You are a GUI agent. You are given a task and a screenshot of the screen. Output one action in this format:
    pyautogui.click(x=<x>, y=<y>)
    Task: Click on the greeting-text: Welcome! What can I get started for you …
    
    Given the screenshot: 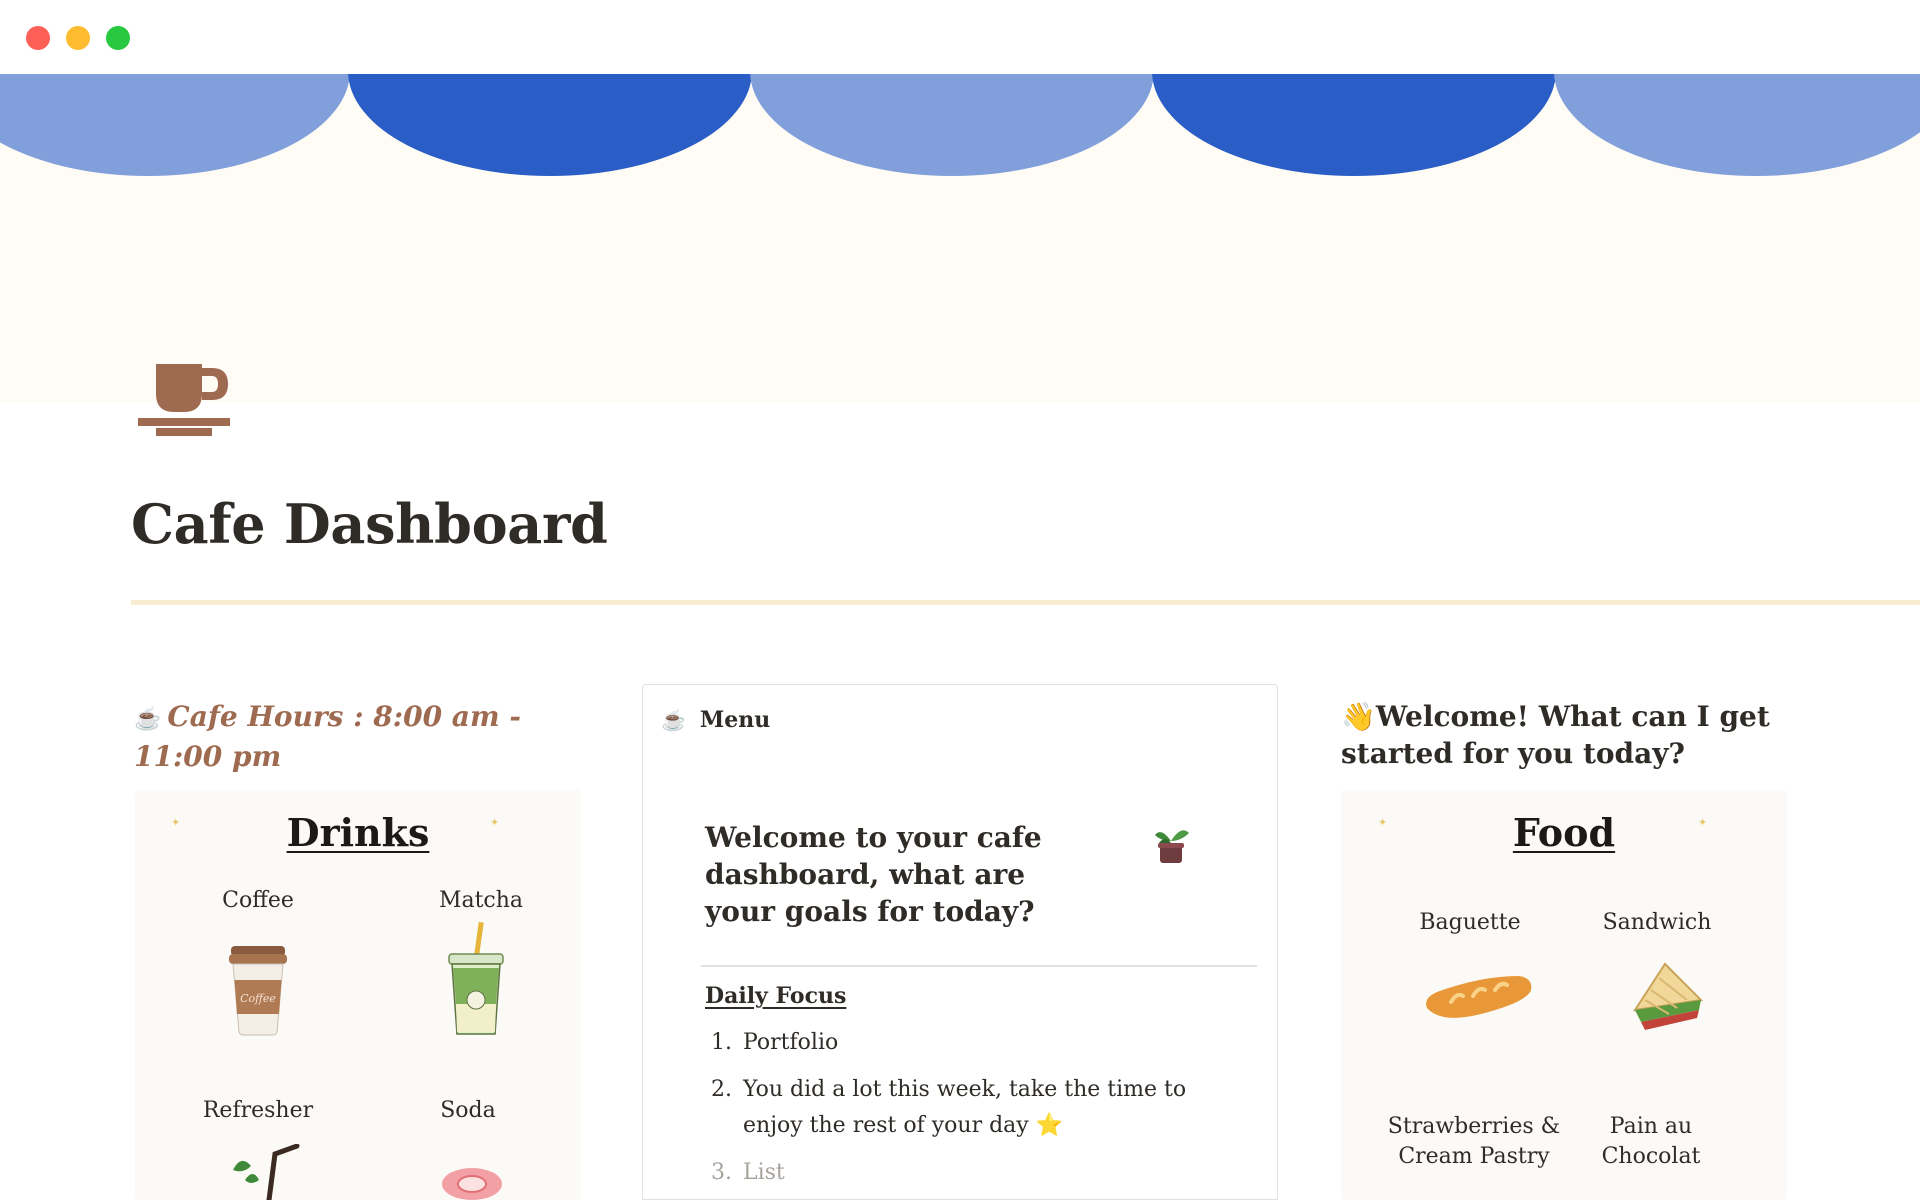 What is the action you would take?
    pyautogui.click(x=1555, y=735)
    